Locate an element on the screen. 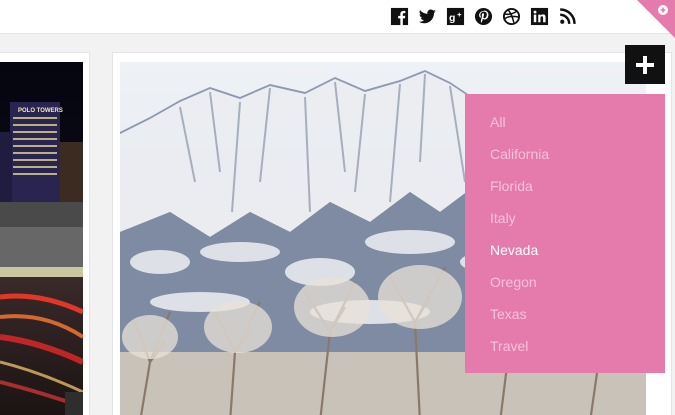 This screenshot has height=415, width=675. facebook-icon is located at coordinates (399, 16).